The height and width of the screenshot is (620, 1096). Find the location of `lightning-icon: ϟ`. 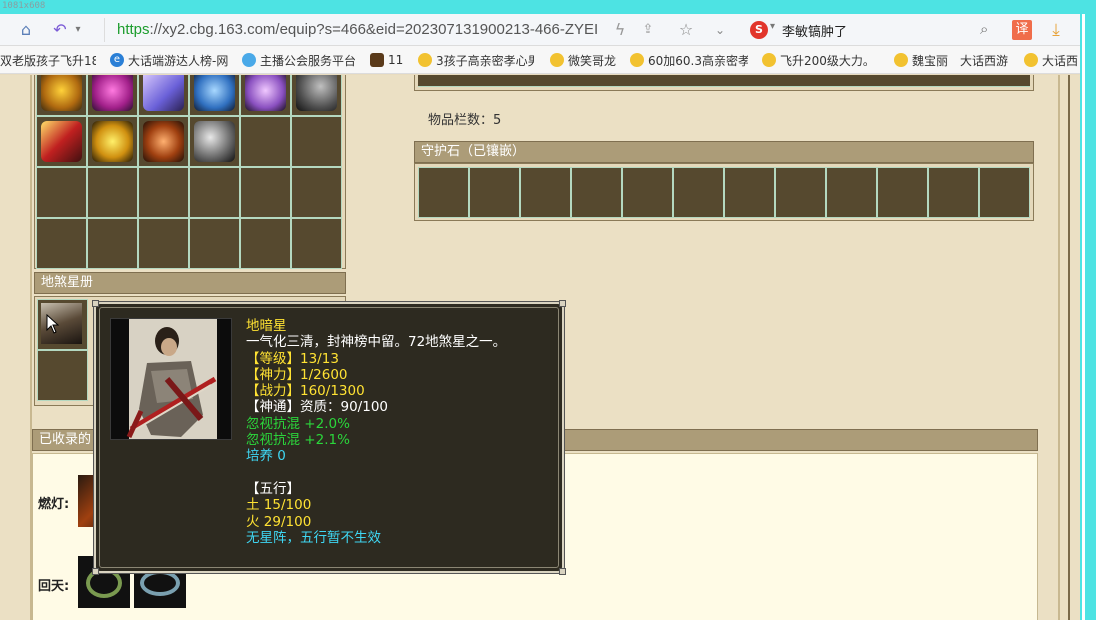

lightning-icon: ϟ is located at coordinates (620, 30).